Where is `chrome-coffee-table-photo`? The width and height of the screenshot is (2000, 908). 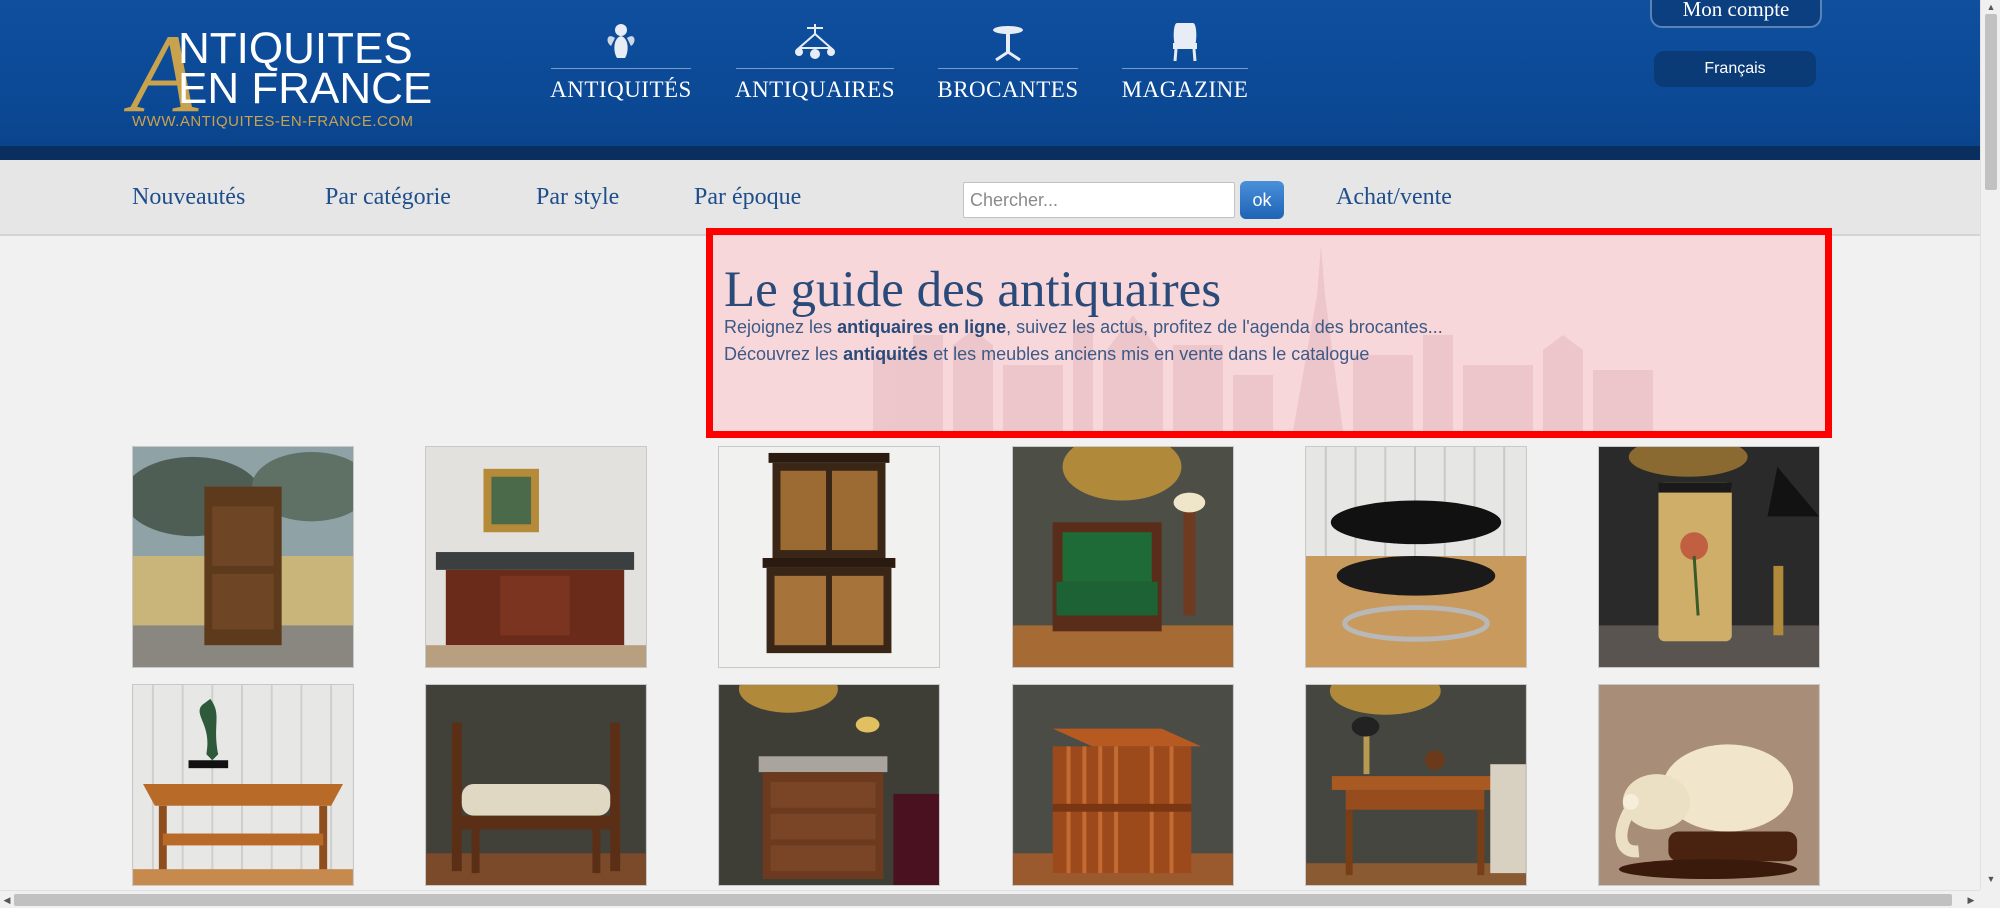 chrome-coffee-table-photo is located at coordinates (1416, 557).